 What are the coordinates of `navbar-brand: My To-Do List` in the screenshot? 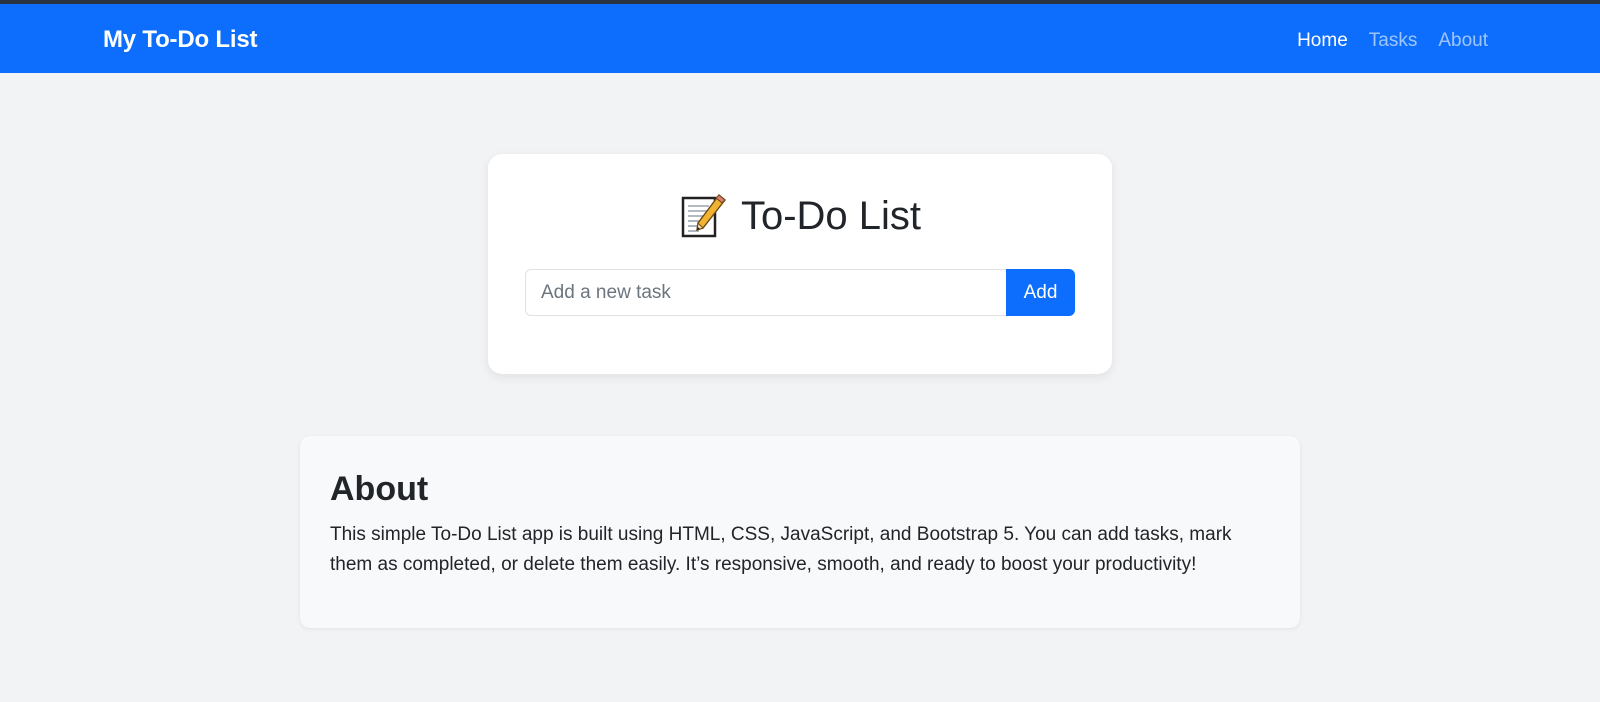 It's located at (180, 40).